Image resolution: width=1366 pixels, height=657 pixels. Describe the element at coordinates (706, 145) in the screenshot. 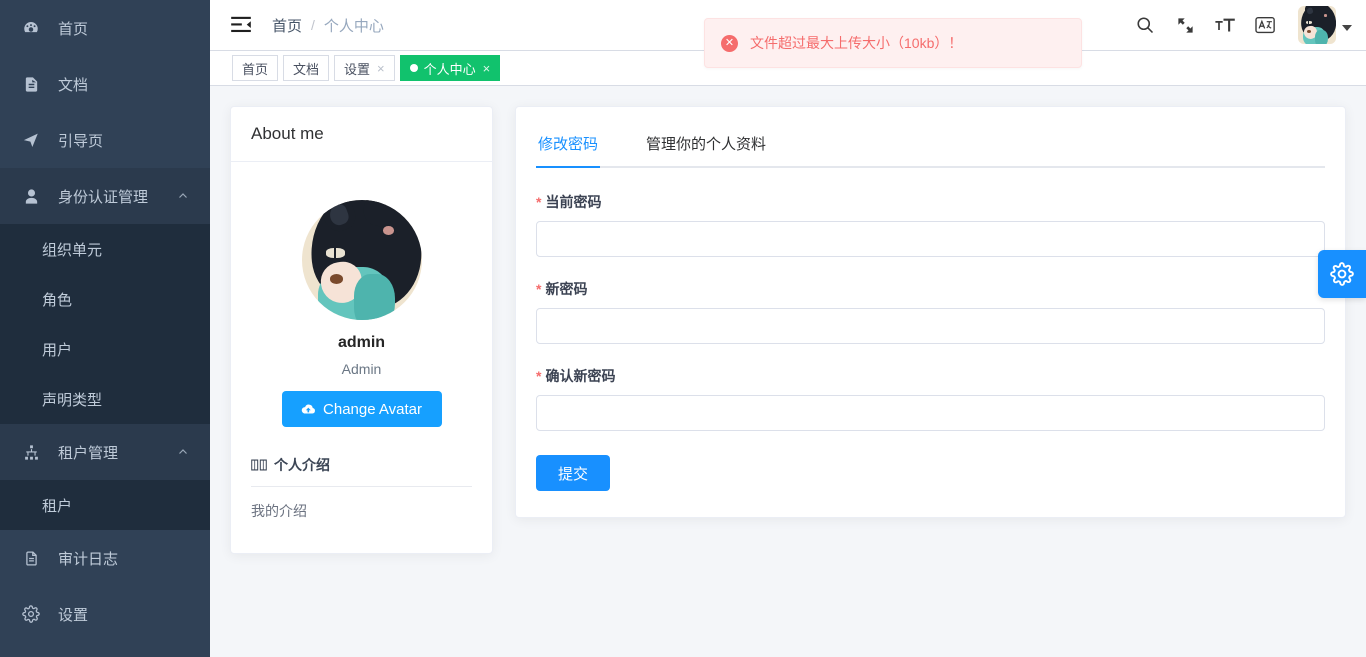

I see `tab-manage-profile: 管理你的个人资料` at that location.